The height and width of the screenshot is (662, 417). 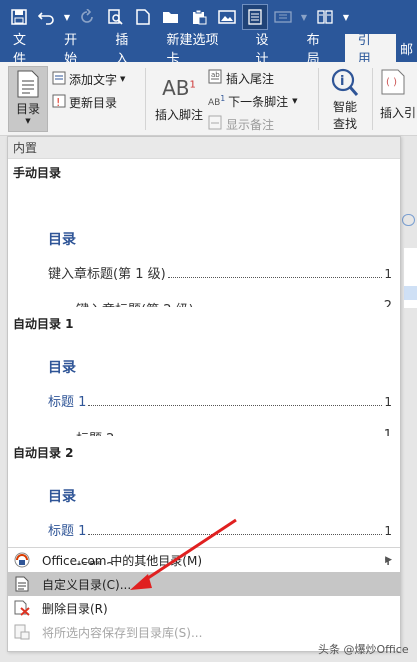 I want to click on delete-toc-icon, so click(x=22, y=608).